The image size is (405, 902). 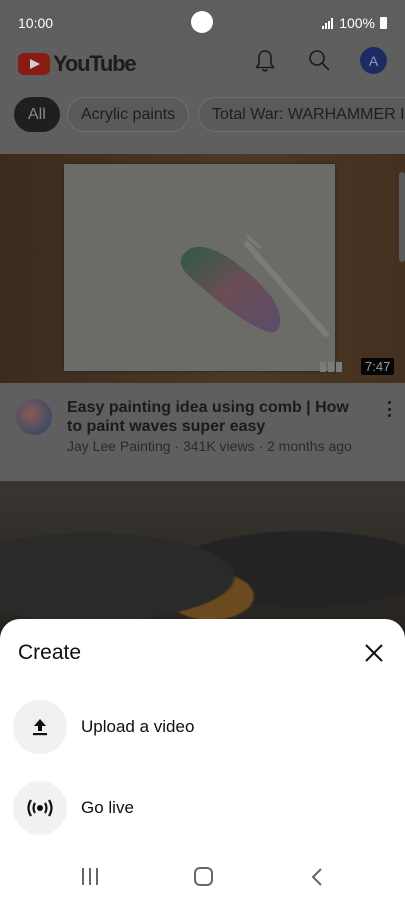 What do you see at coordinates (95, 63) in the screenshot?
I see `logo-text: YouTube` at bounding box center [95, 63].